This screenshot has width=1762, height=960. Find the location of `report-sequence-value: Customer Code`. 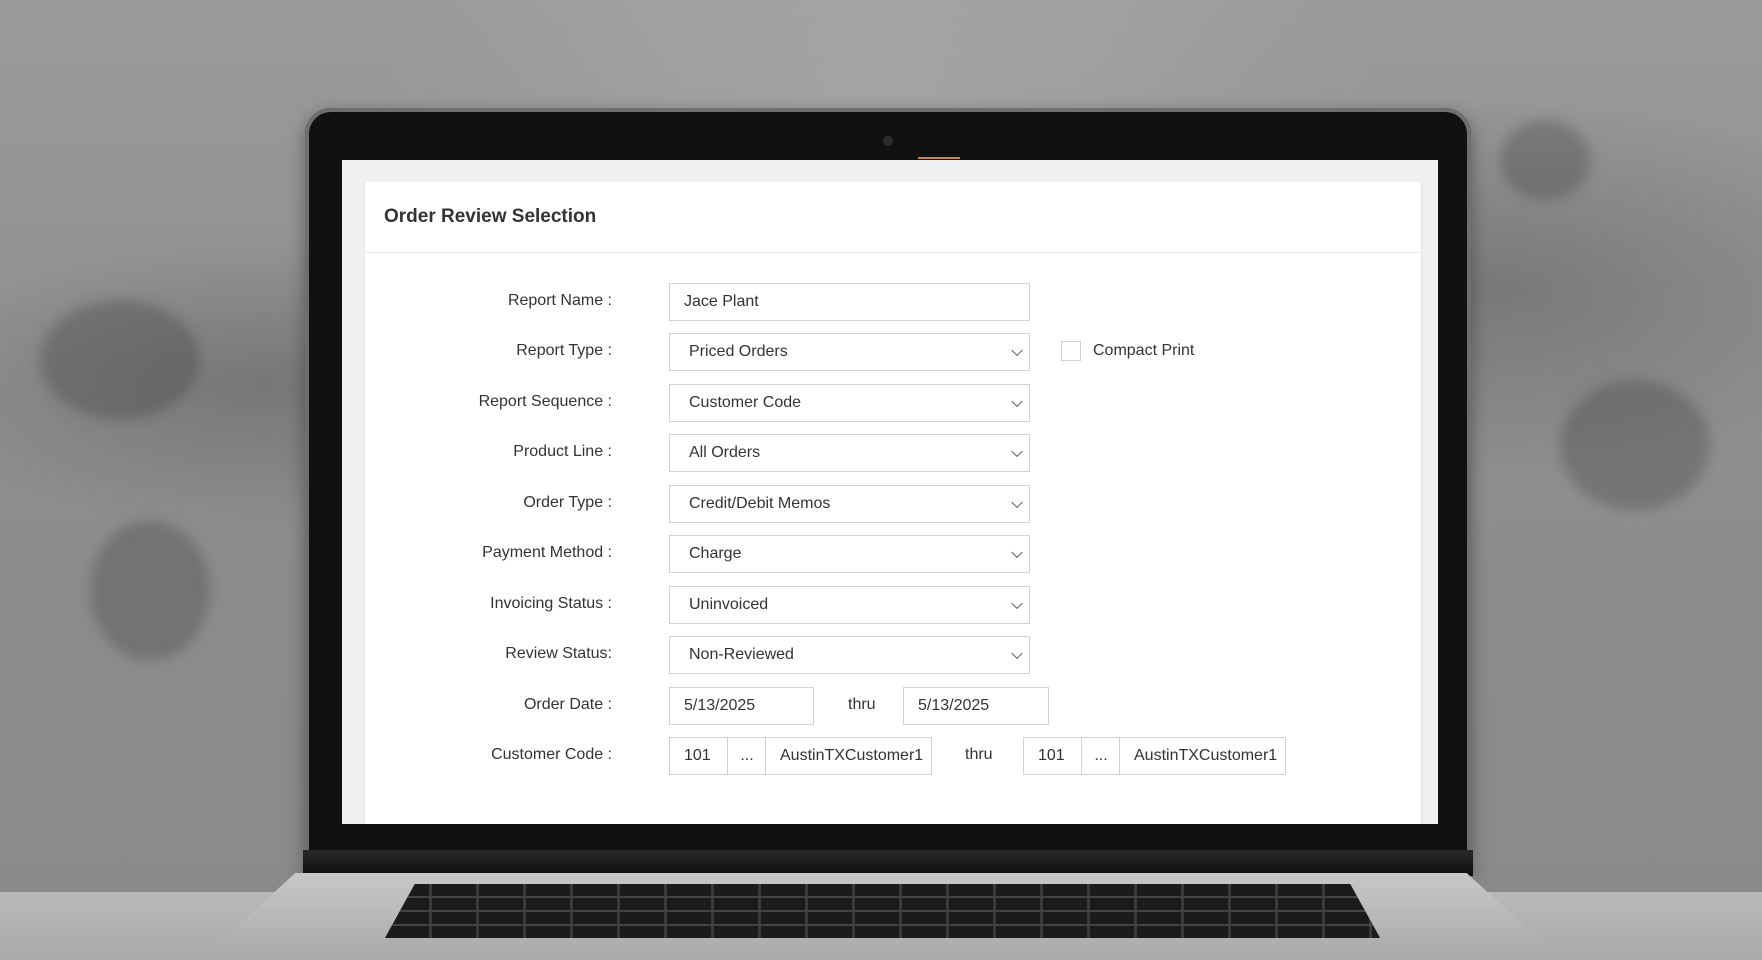

report-sequence-value: Customer Code is located at coordinates (745, 402).